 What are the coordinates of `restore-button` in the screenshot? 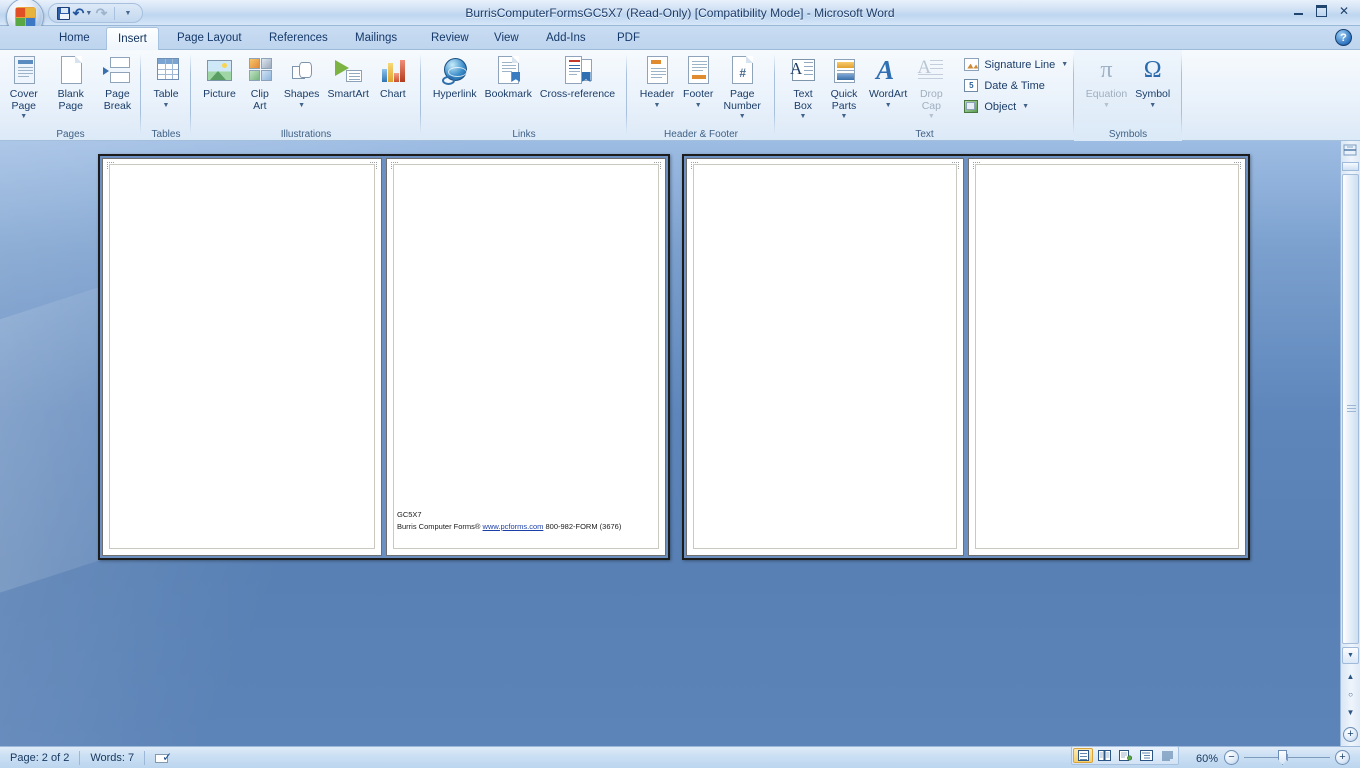 It's located at (1321, 10).